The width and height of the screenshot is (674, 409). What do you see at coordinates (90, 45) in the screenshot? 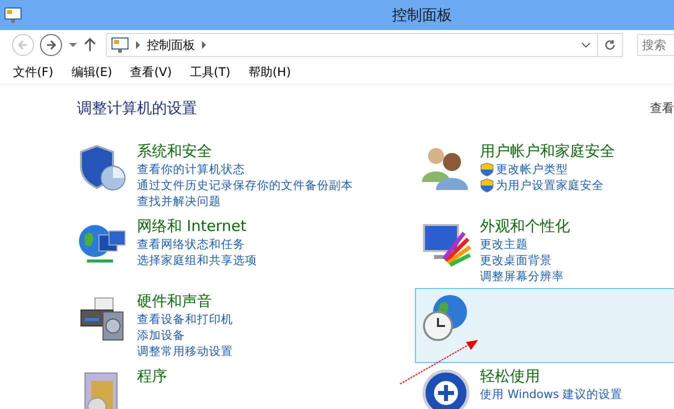
I see `up-button` at bounding box center [90, 45].